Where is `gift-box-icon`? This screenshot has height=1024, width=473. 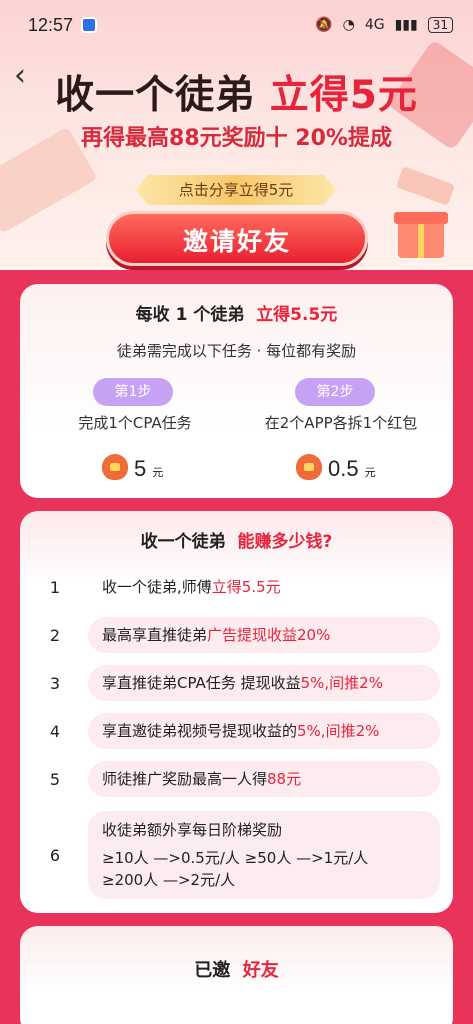 gift-box-icon is located at coordinates (421, 235).